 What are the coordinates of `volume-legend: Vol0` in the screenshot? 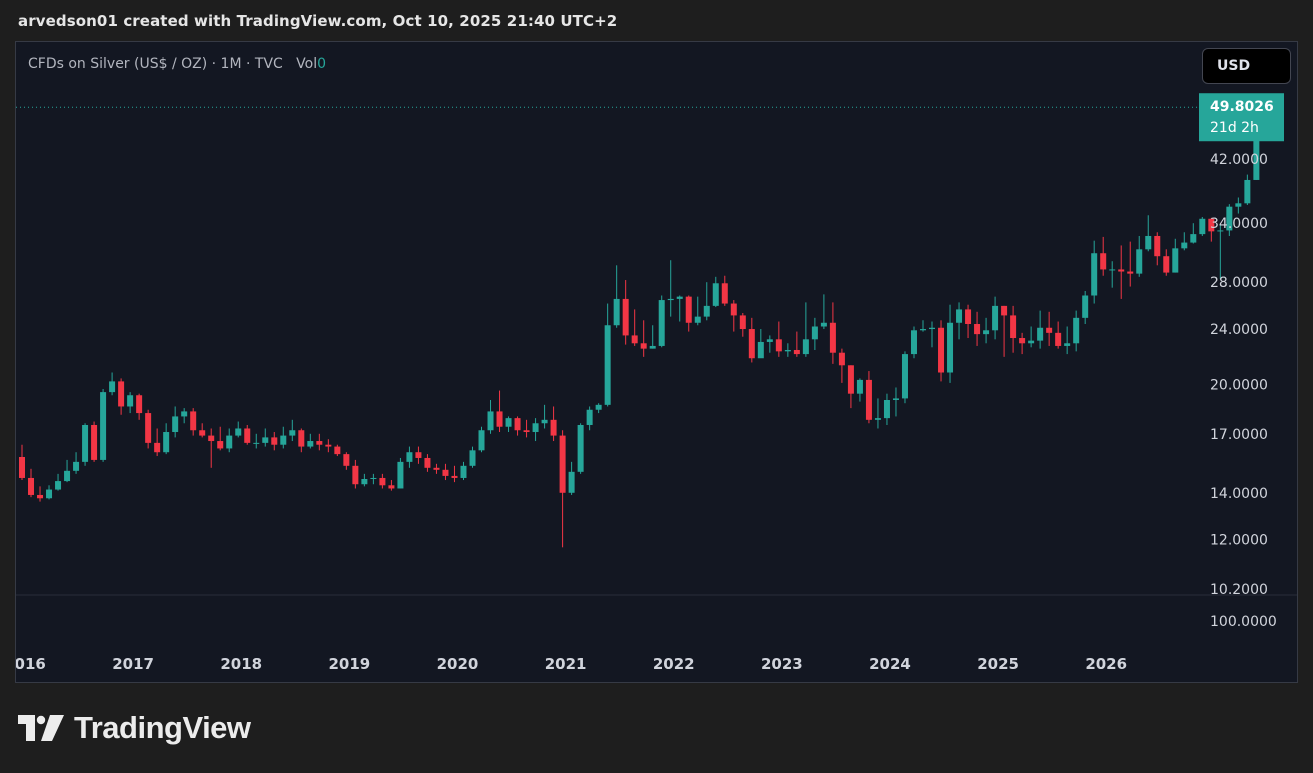 It's located at (306, 64).